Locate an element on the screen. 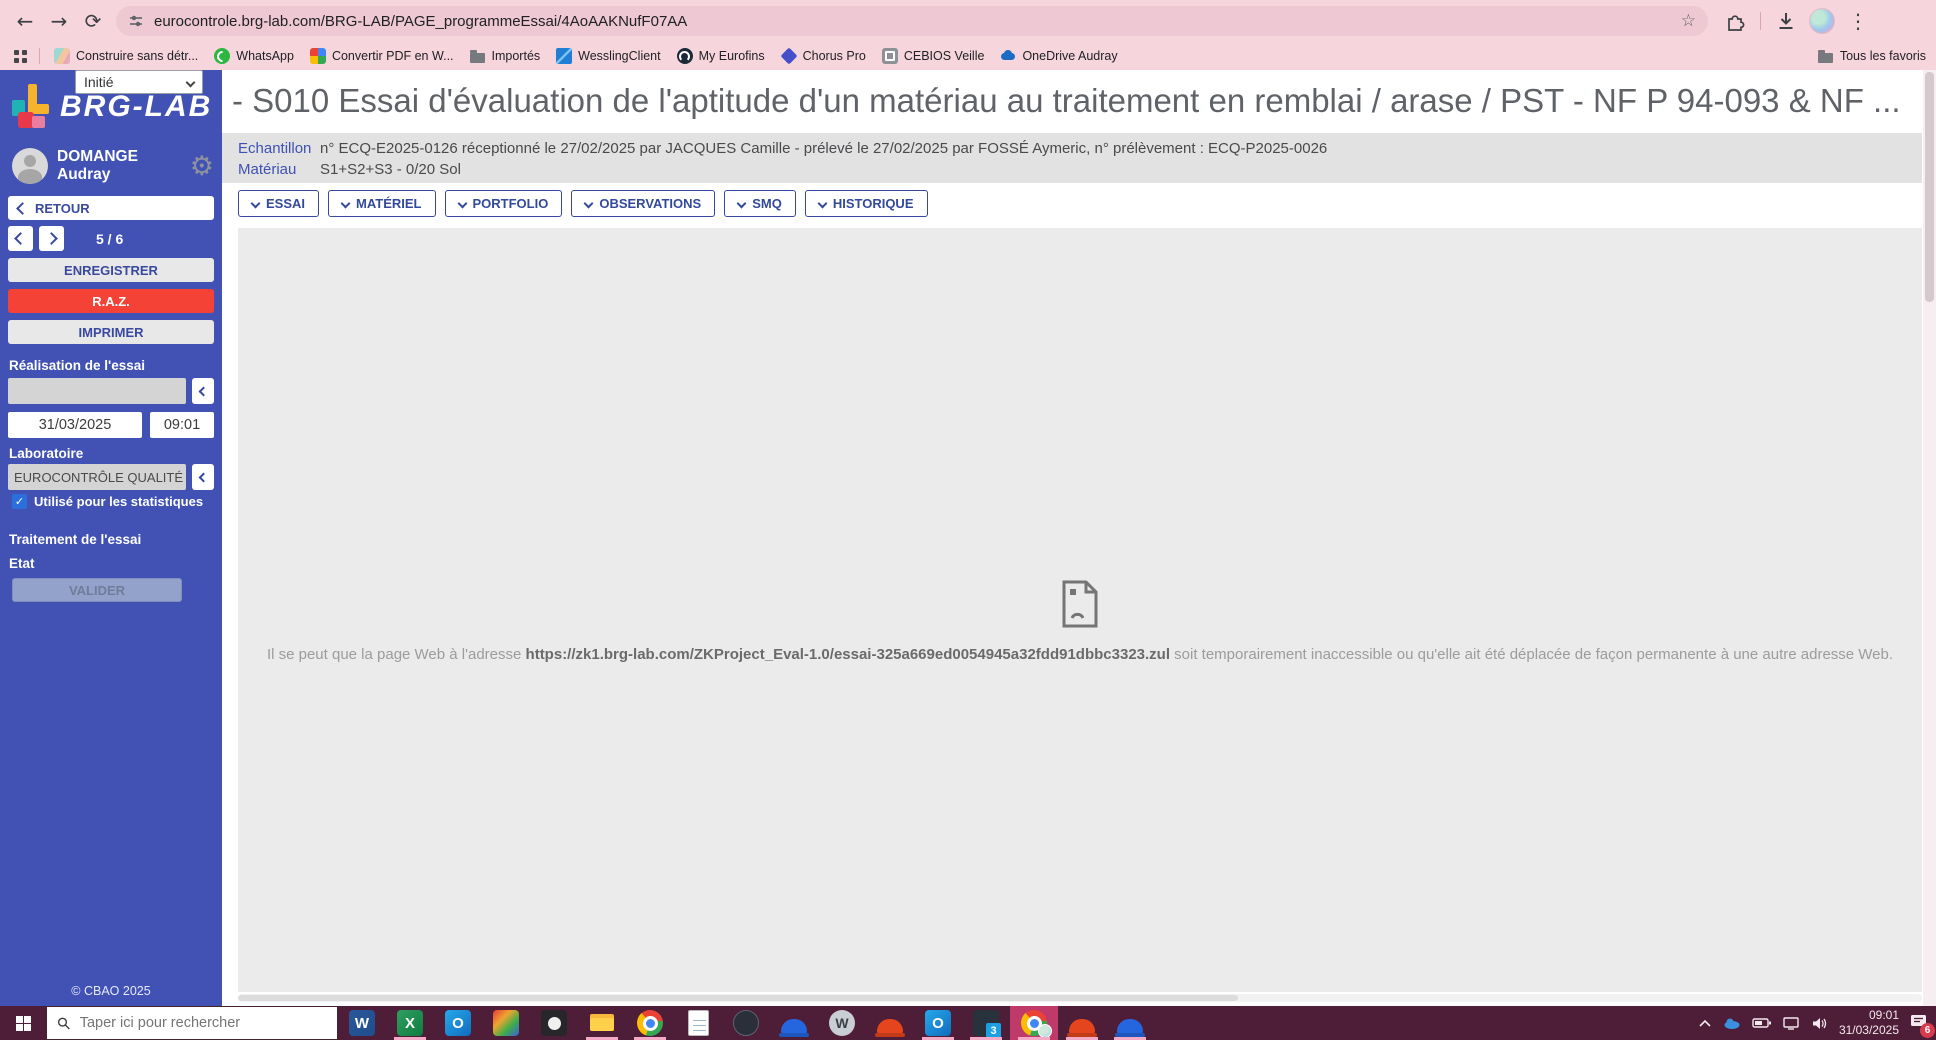 The width and height of the screenshot is (1936, 1040). tab-label: PORTFOLIO is located at coordinates (510, 203).